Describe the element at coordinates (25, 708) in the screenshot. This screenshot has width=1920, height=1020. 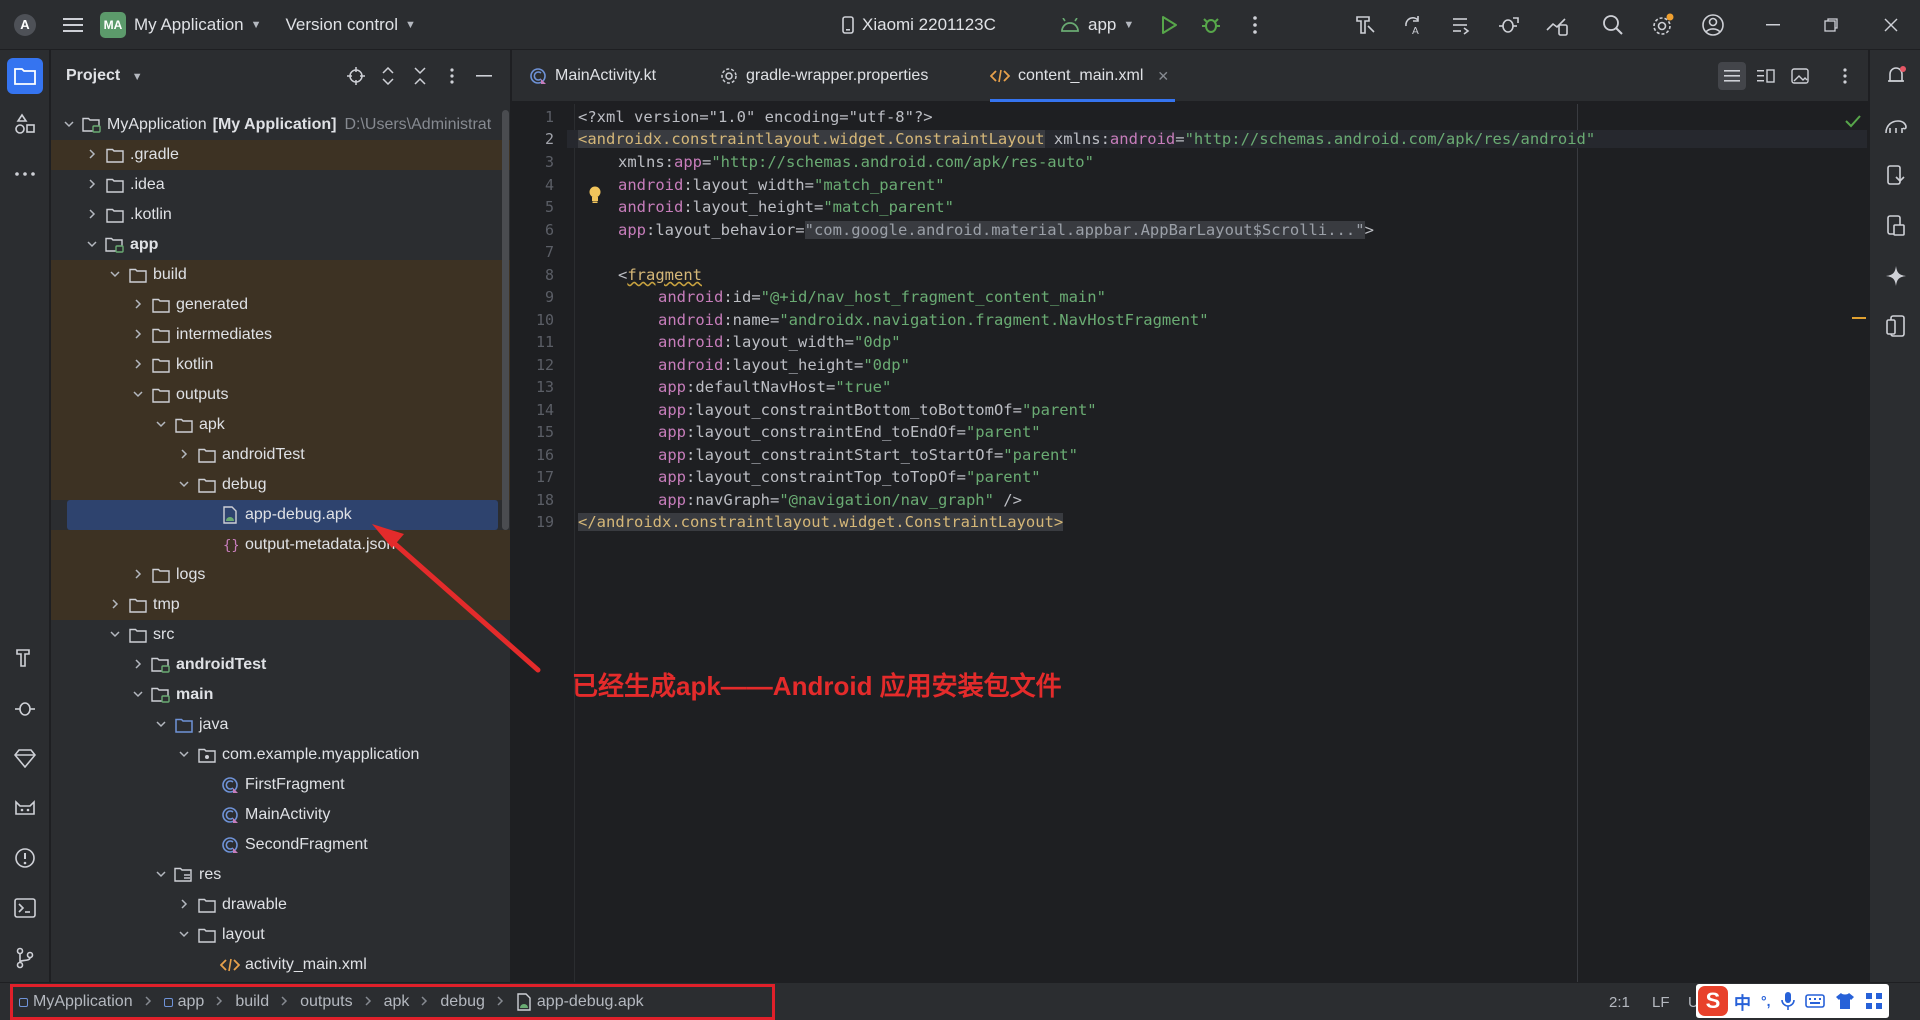
I see `debug-tool-button` at that location.